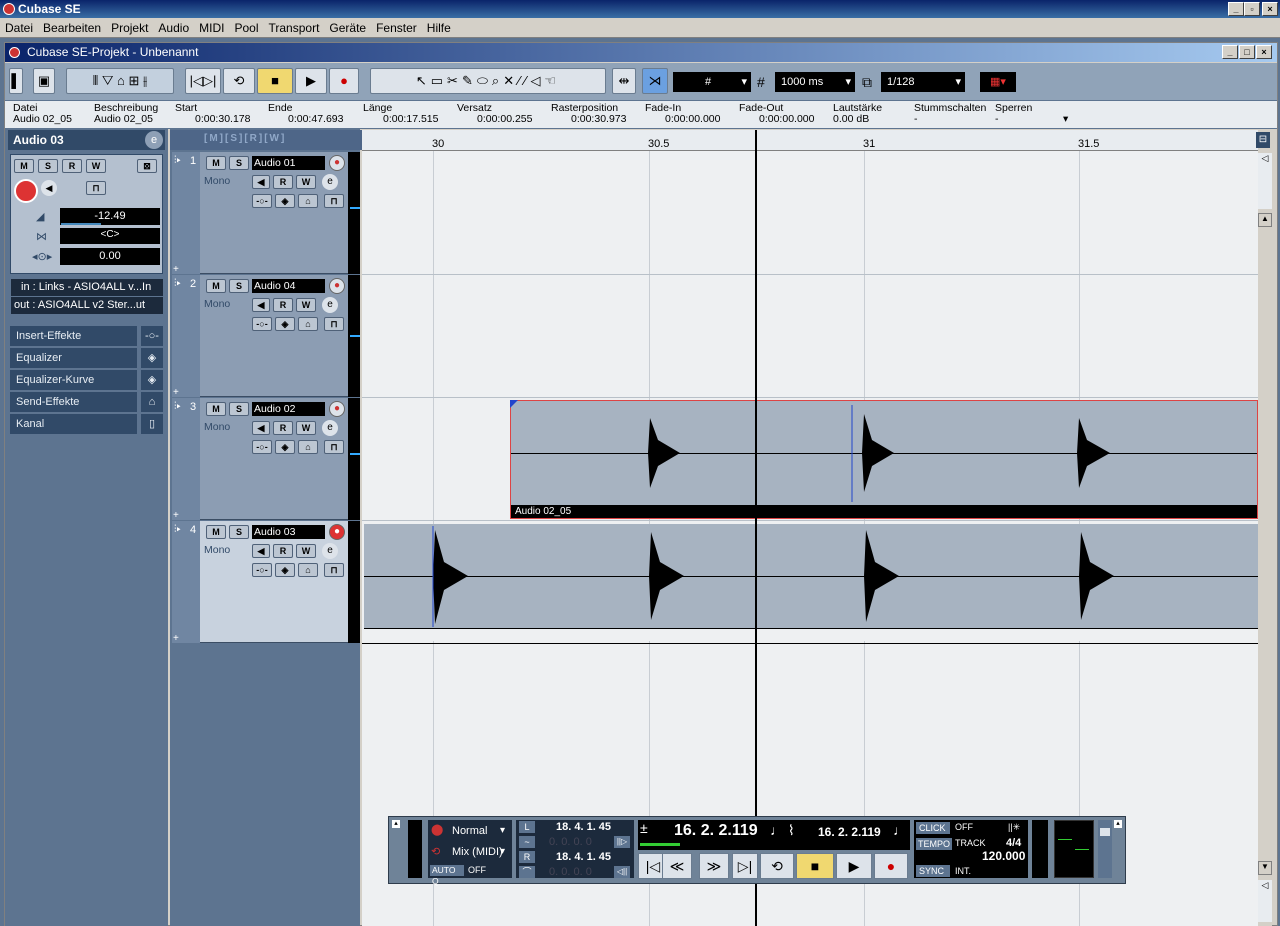  Describe the element at coordinates (87, 287) in the screenshot. I see `input-routing-select: in : Links - ASIO4ALL v...In` at that location.